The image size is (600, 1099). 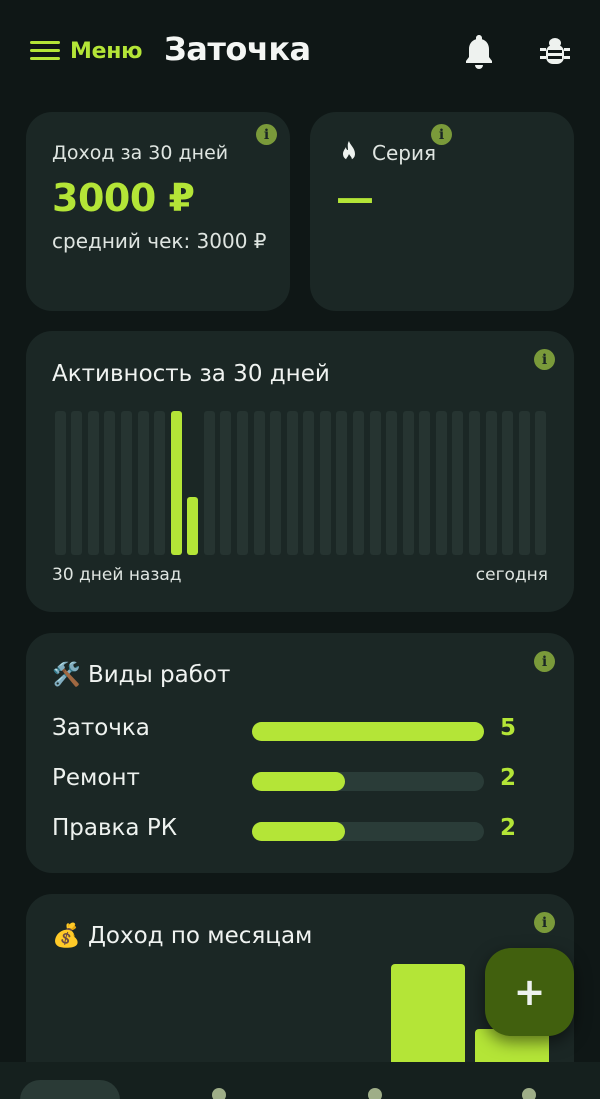 I want to click on work-type-row: Правка РК 2, so click(x=287, y=830).